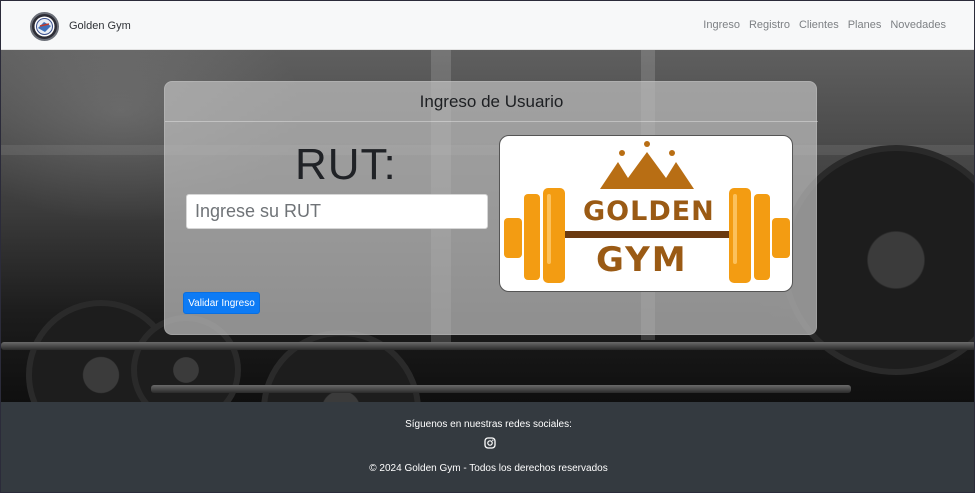 The image size is (975, 493). I want to click on rut-label: RUT:, so click(346, 164).